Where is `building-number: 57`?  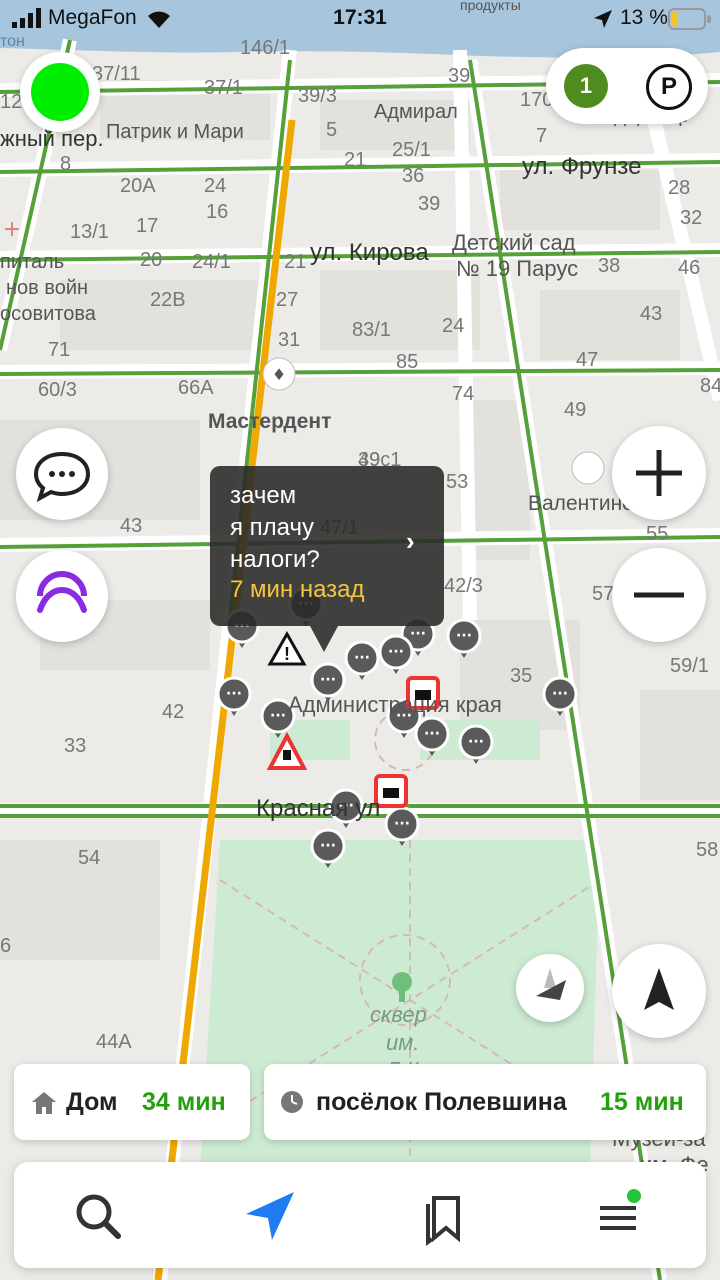
building-number: 57 is located at coordinates (603, 594).